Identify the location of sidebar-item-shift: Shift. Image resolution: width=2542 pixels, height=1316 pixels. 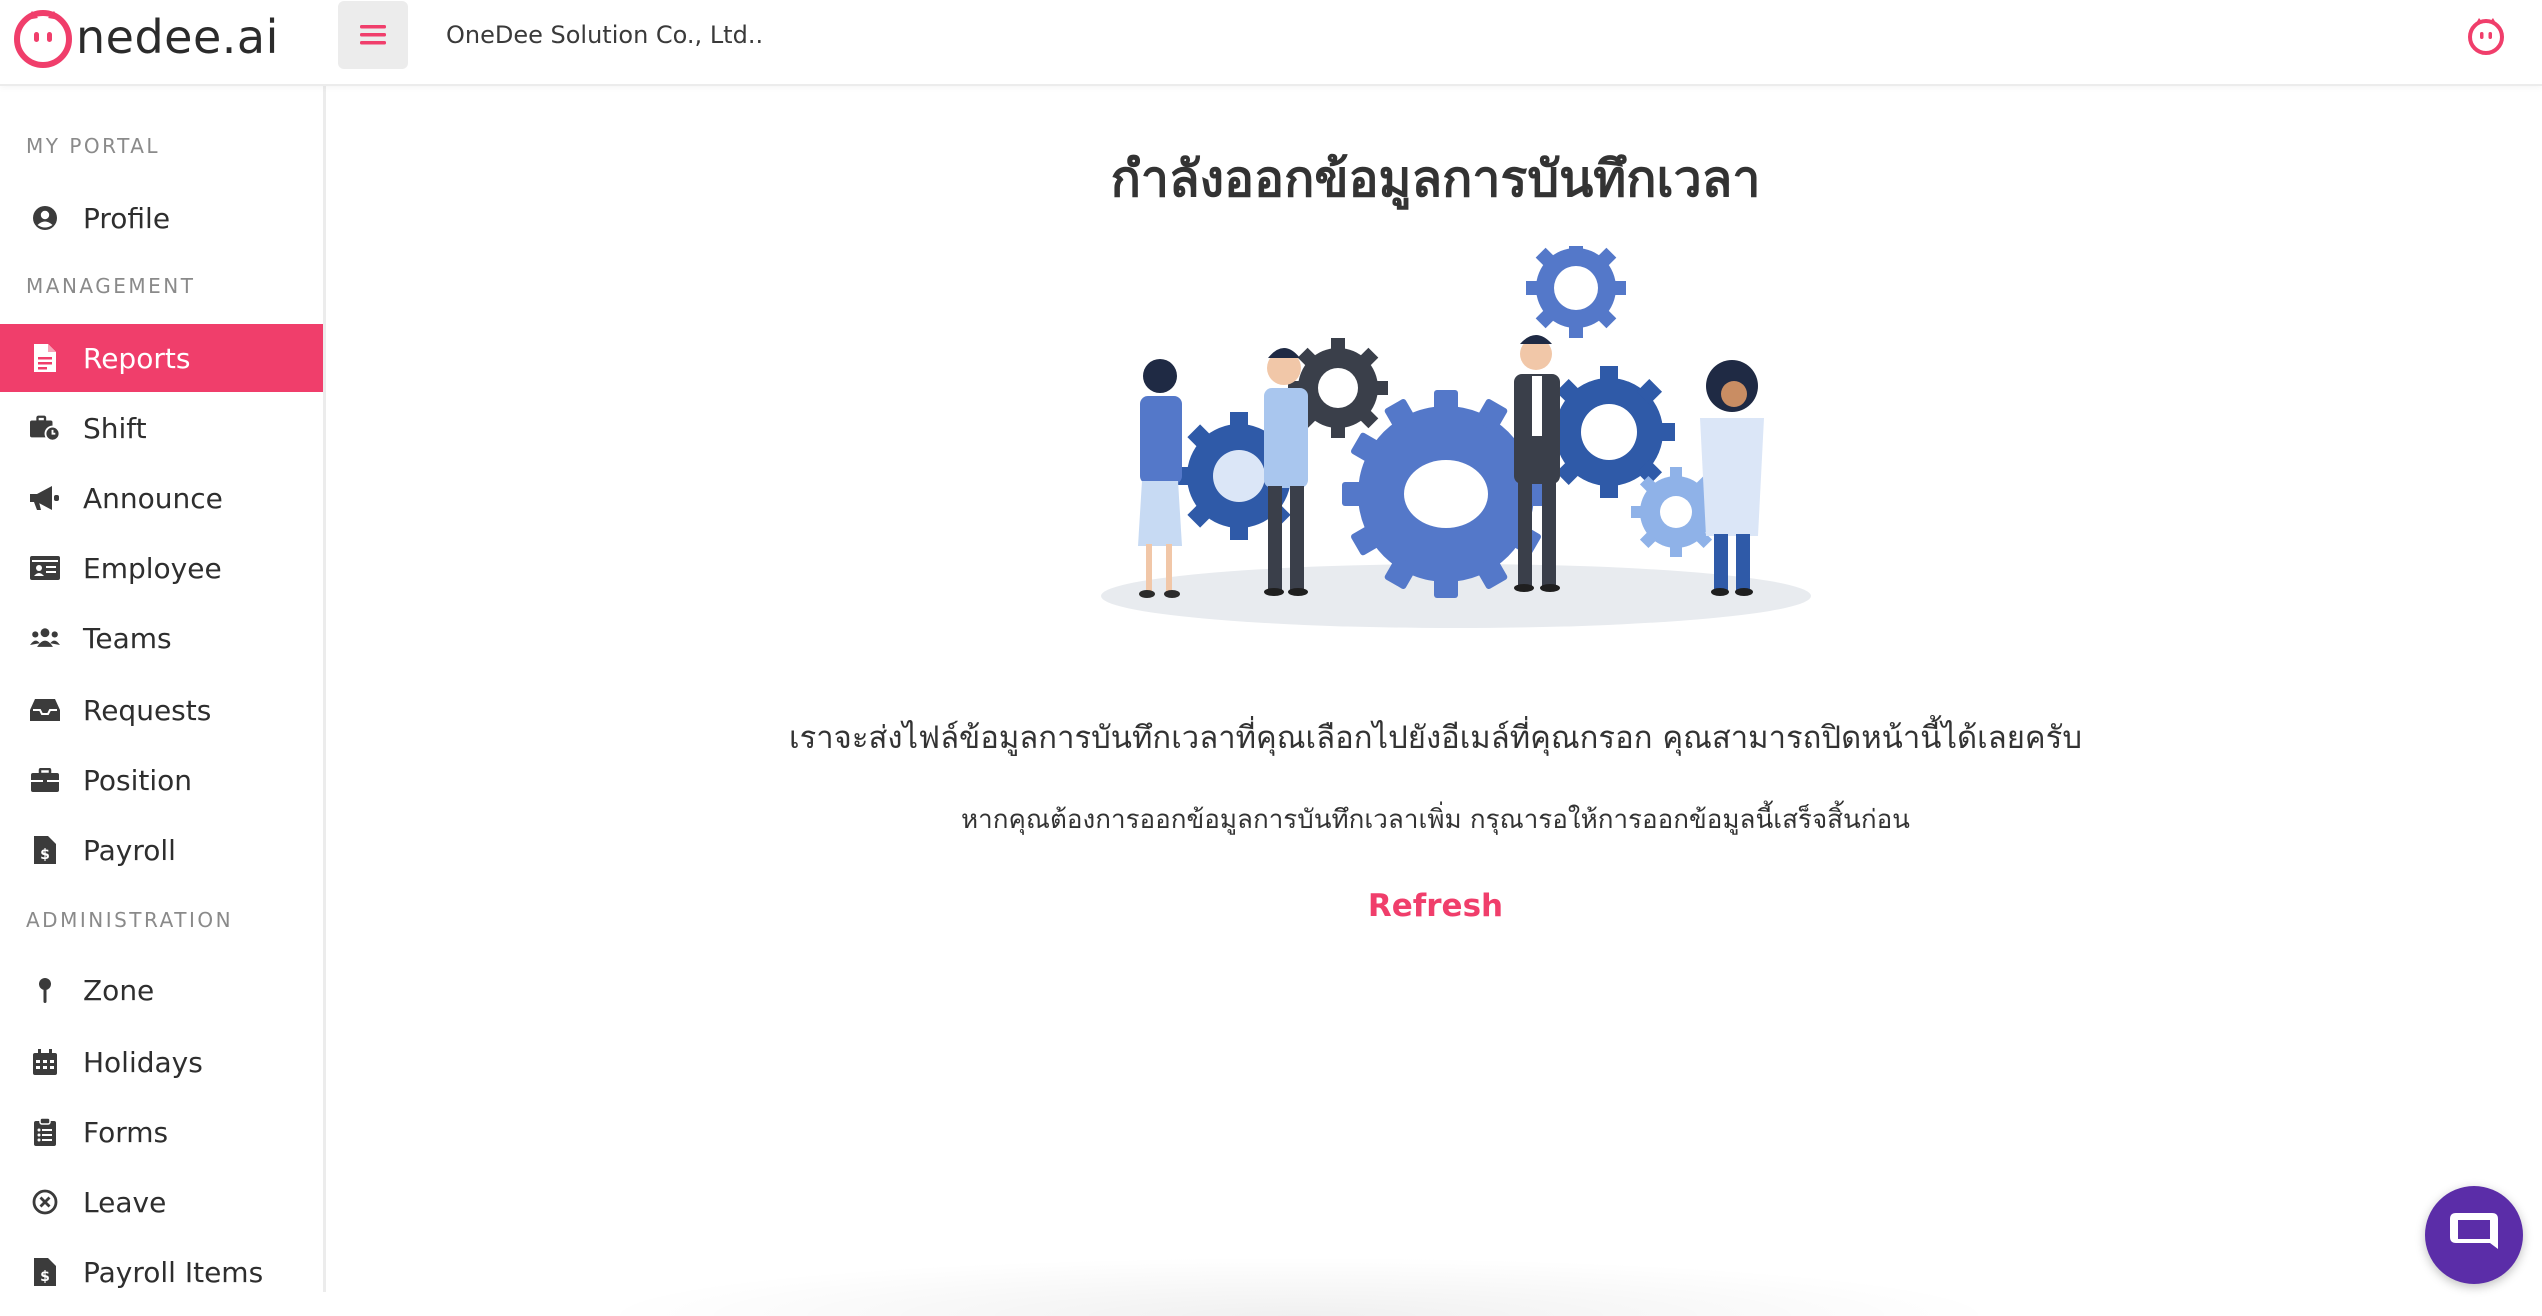
(161, 428).